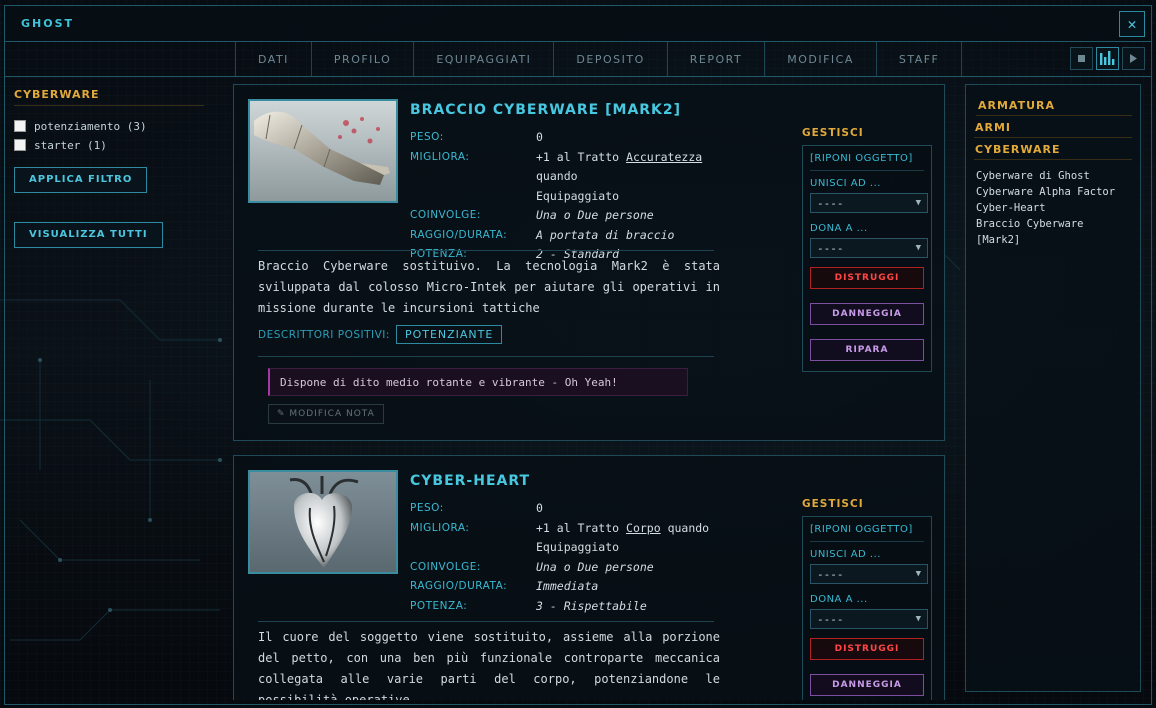  I want to click on filter-option-label: potenziamento (3), so click(90, 126).